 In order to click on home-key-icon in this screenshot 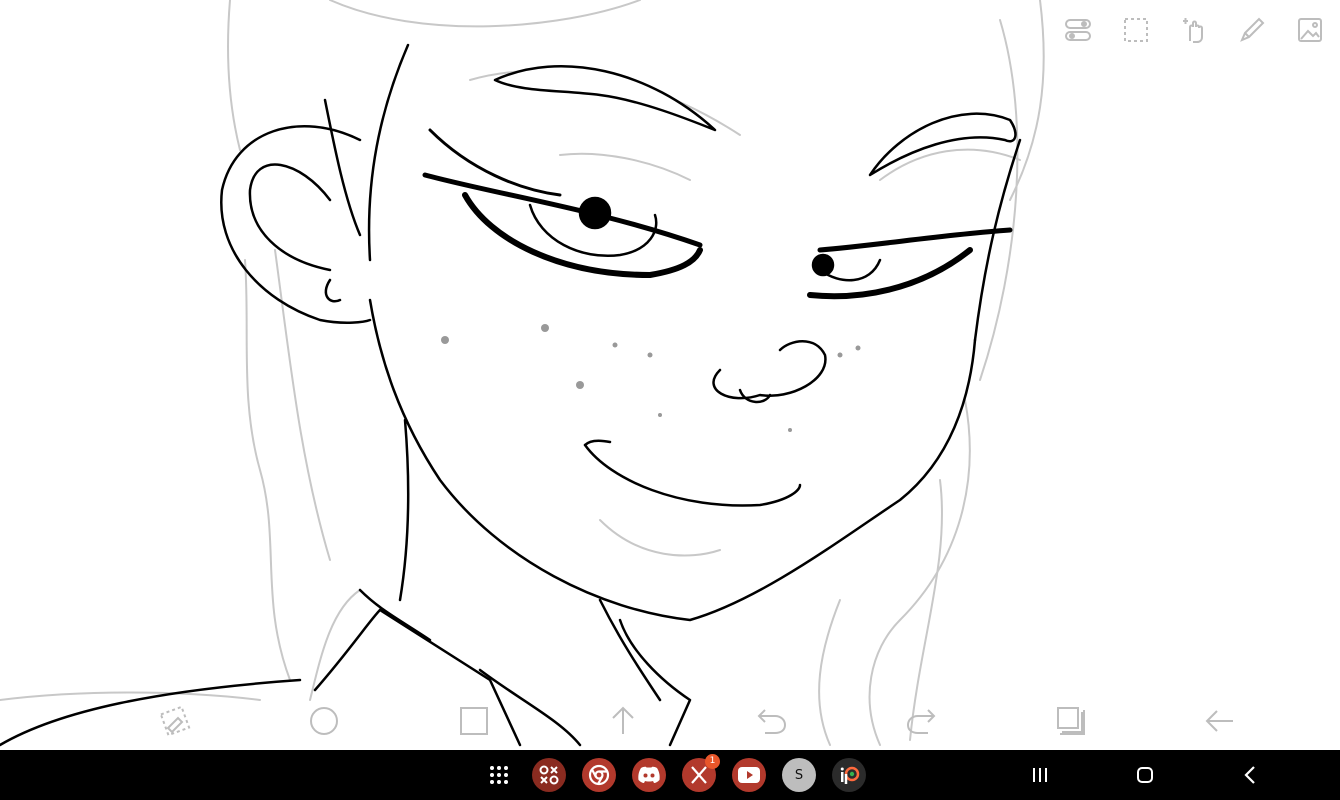, I will do `click(1145, 775)`.